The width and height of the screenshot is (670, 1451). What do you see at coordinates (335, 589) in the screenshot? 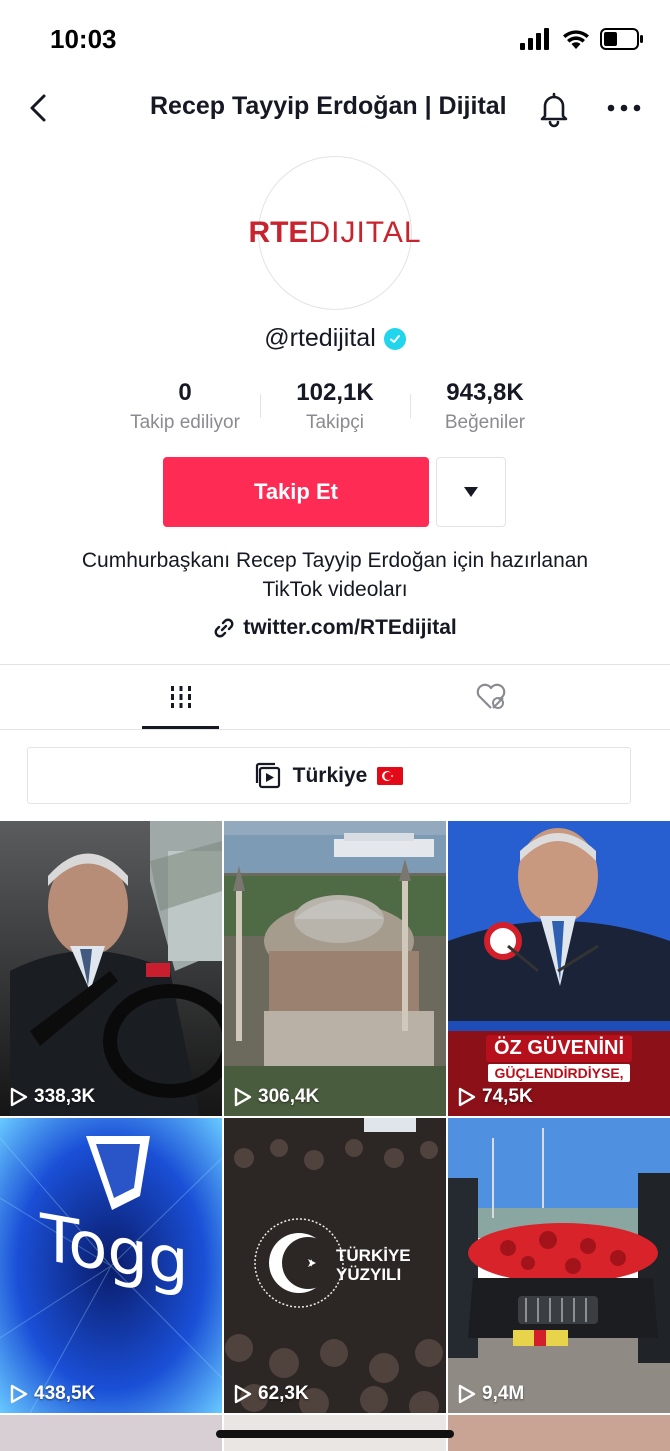
I see `bio-line: TikTok videoları` at bounding box center [335, 589].